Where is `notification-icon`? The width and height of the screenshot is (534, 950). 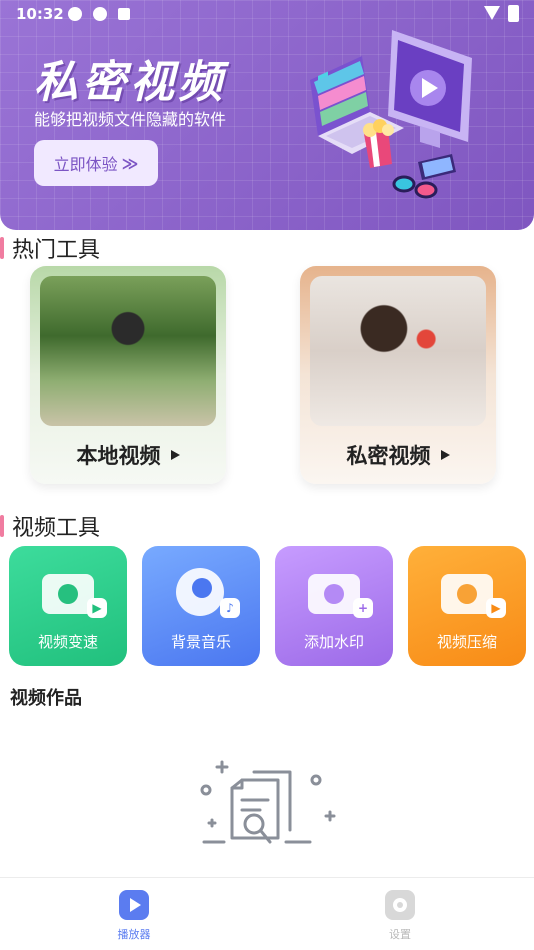
notification-icon is located at coordinates (124, 14).